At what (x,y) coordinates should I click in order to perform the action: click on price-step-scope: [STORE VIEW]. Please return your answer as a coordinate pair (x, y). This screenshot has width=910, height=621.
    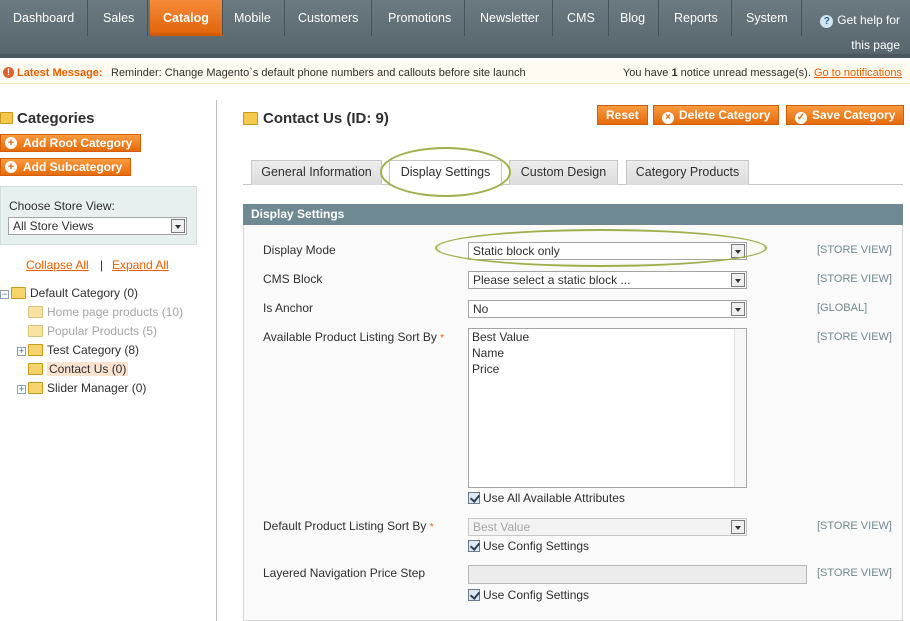
    Looking at the image, I should click on (854, 573).